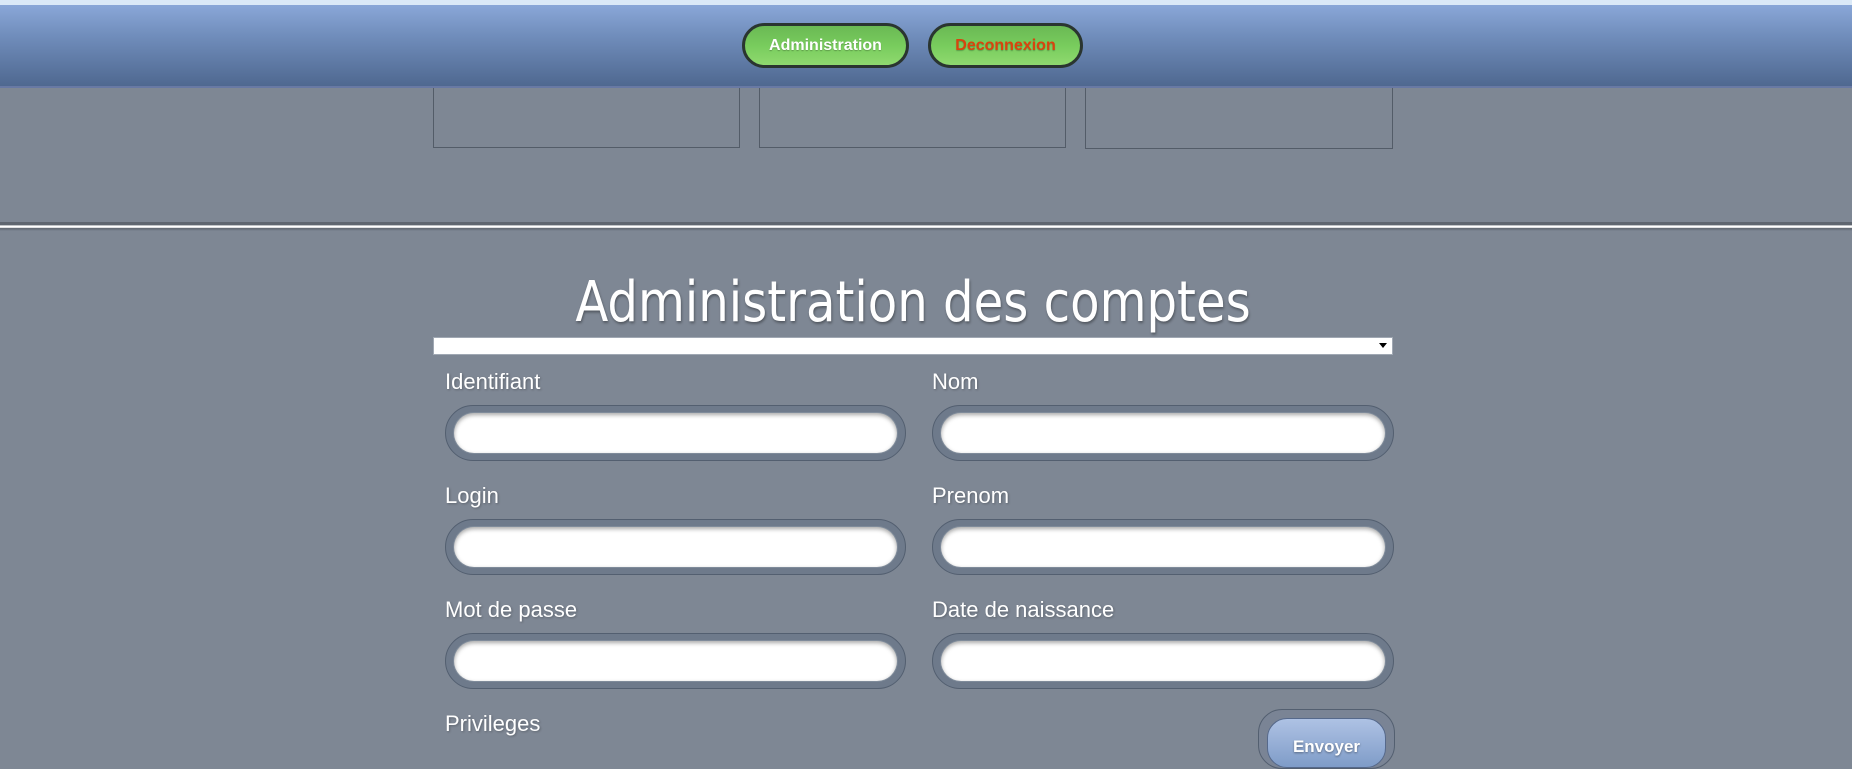 The width and height of the screenshot is (1852, 769). What do you see at coordinates (1005, 45) in the screenshot?
I see `logout-button: Deconnexion` at bounding box center [1005, 45].